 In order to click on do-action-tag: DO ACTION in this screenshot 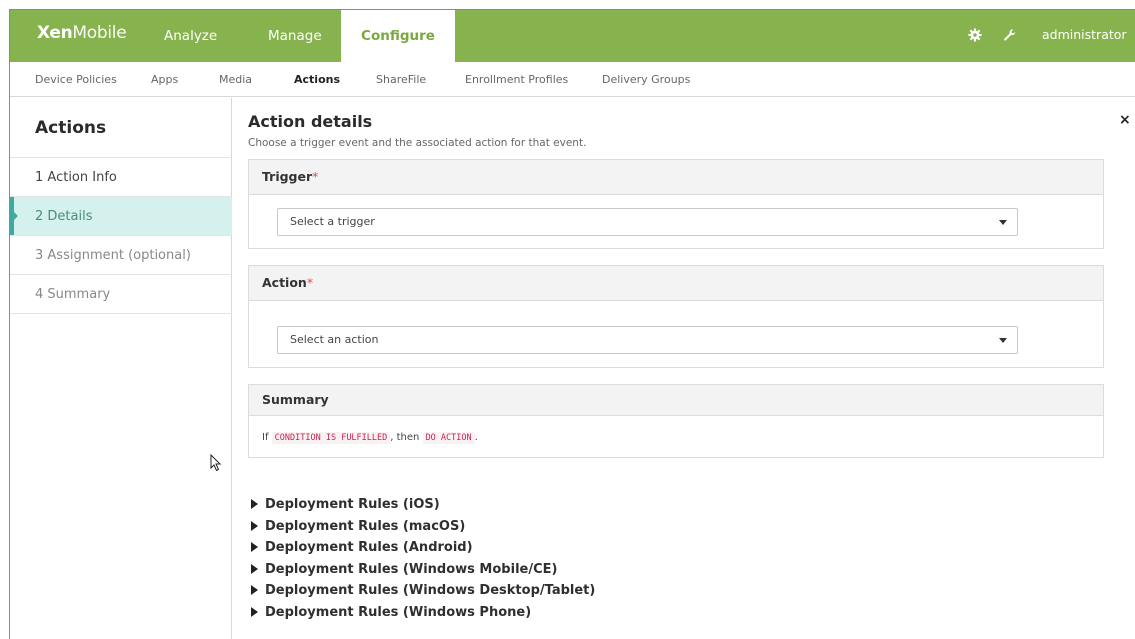, I will do `click(448, 438)`.